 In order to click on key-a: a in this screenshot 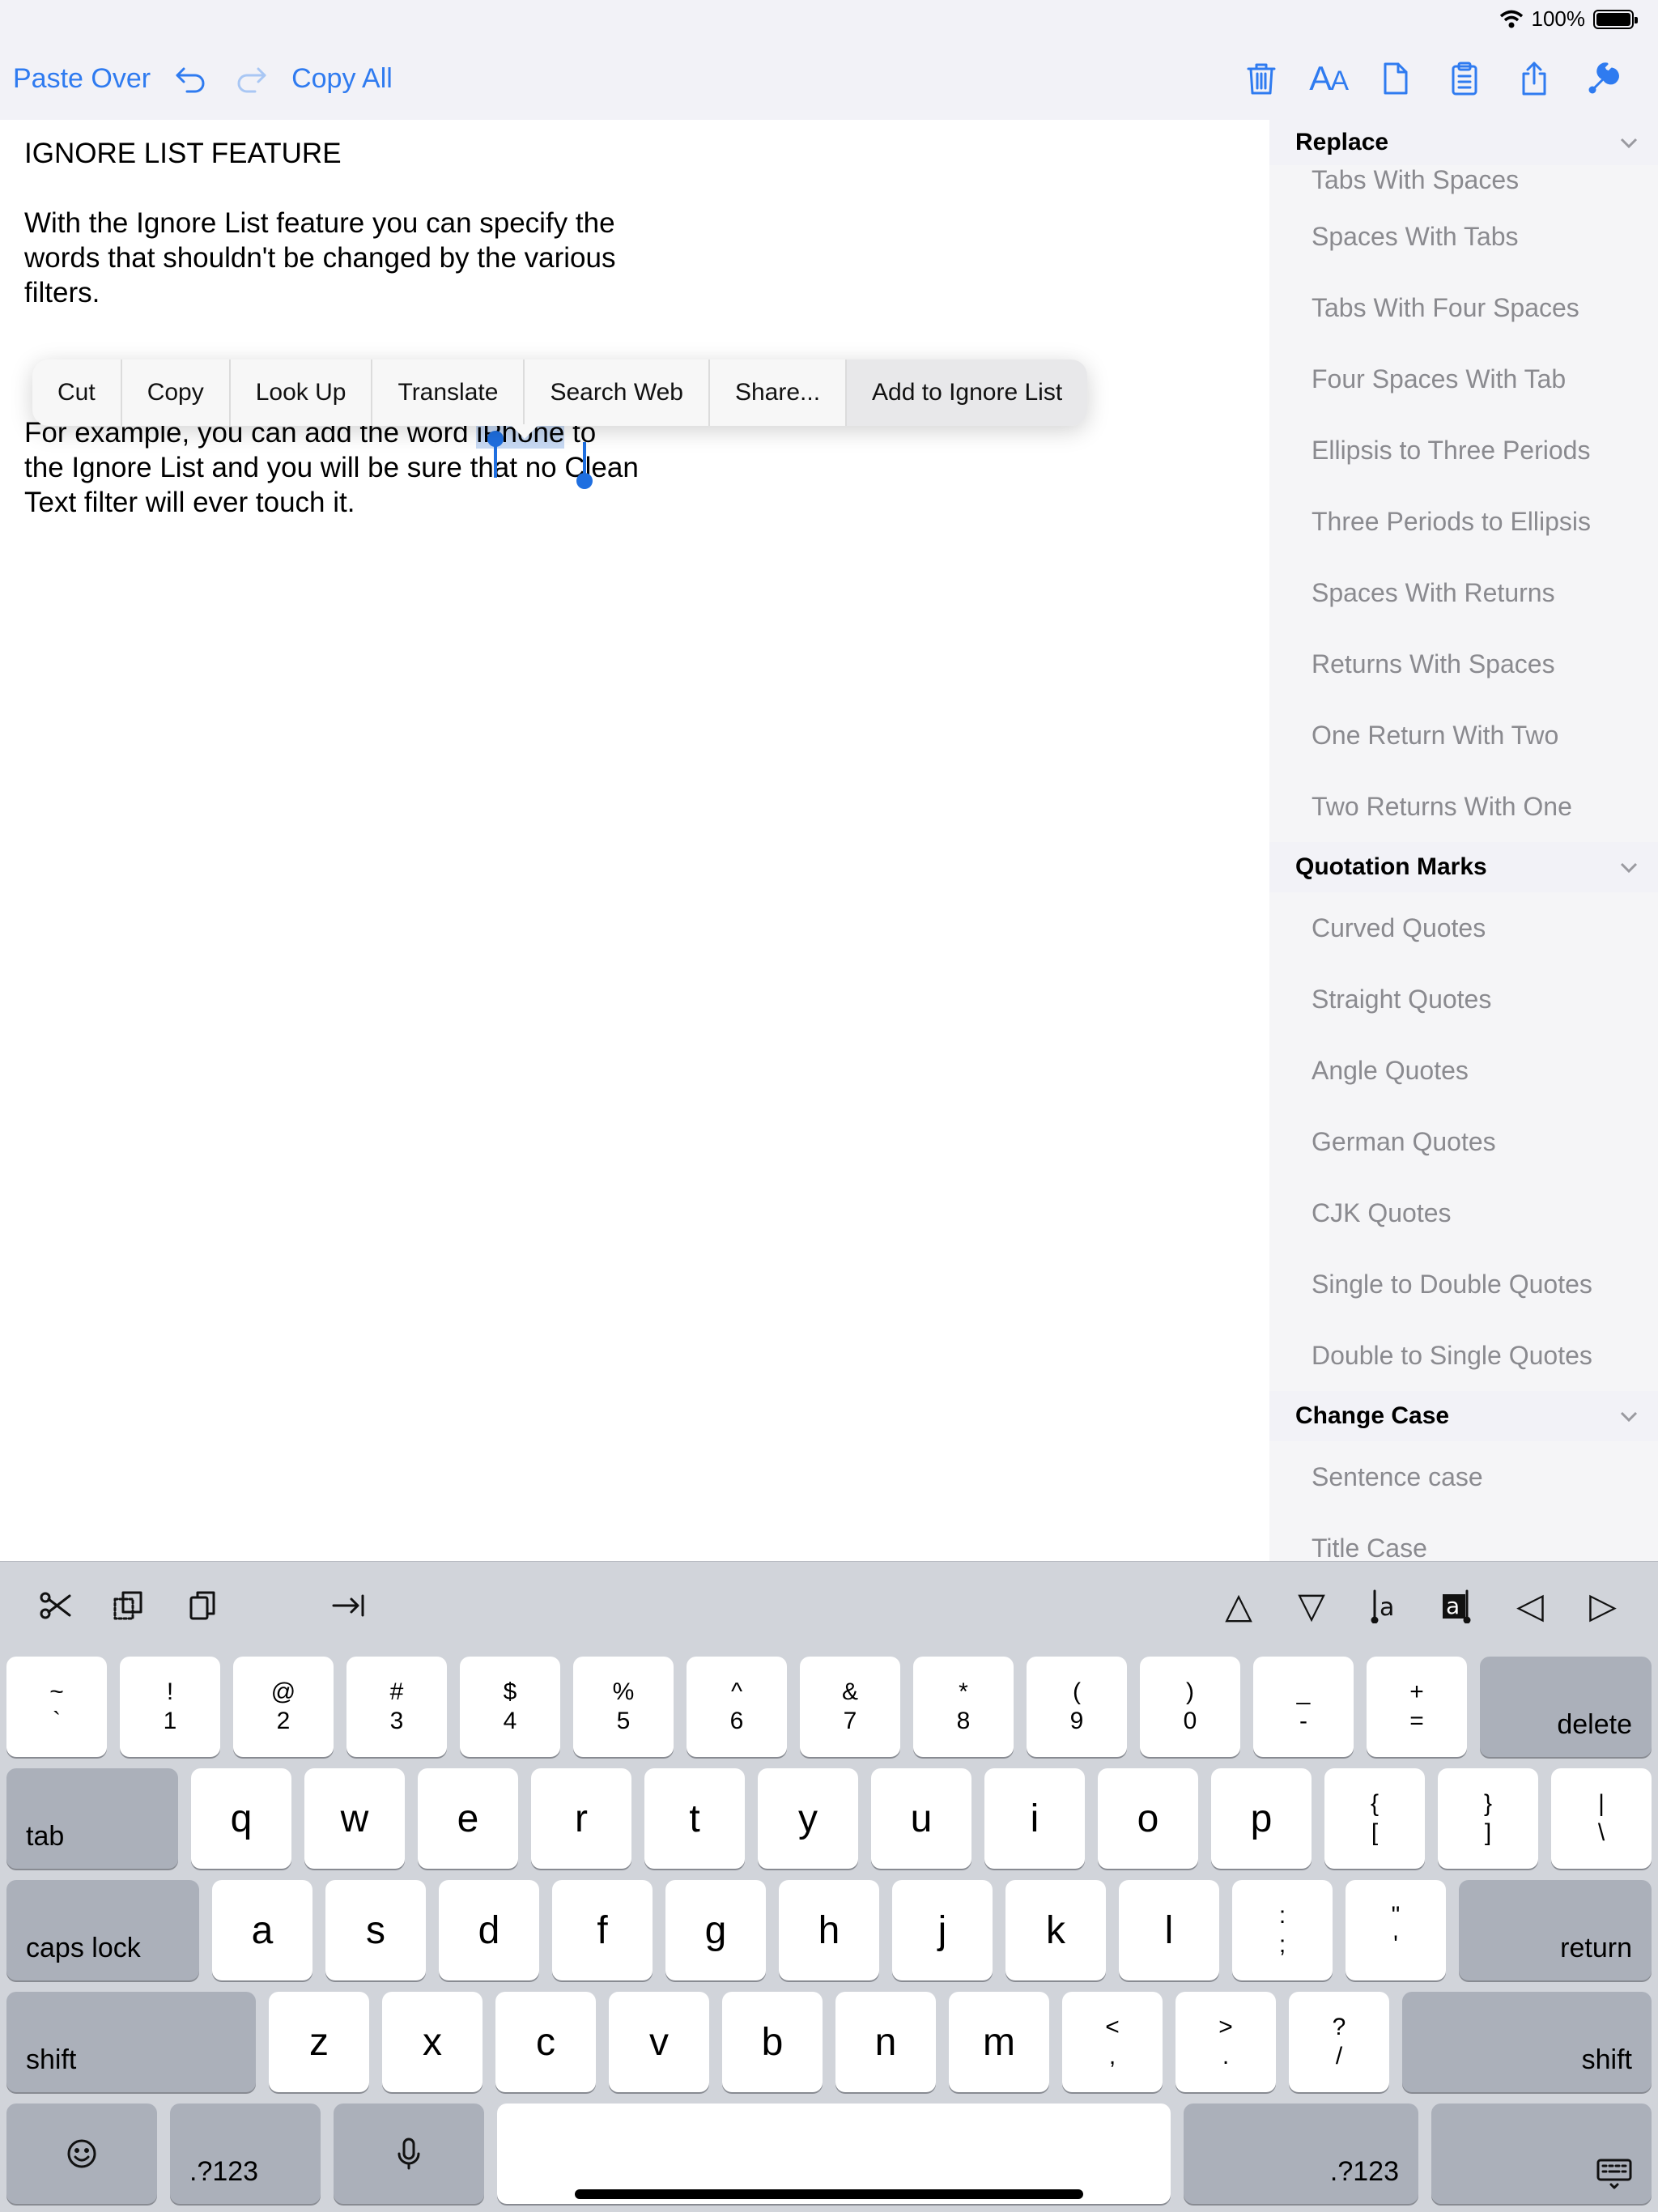, I will do `click(262, 1930)`.